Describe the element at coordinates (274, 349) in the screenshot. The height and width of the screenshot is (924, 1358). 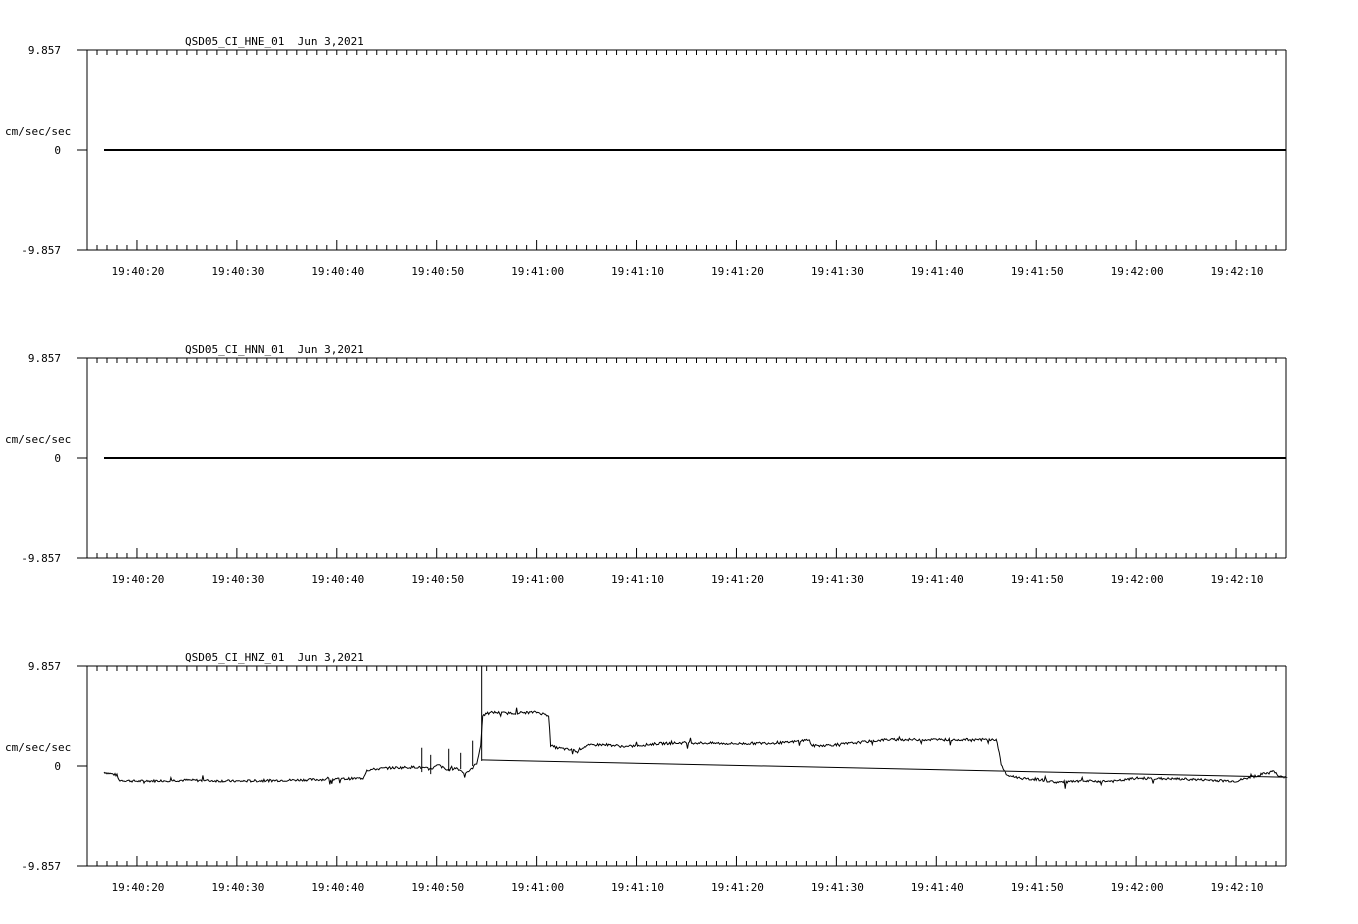
I see `panel-title: QSD05_CI_HNN_01 Jun 3,2021` at that location.